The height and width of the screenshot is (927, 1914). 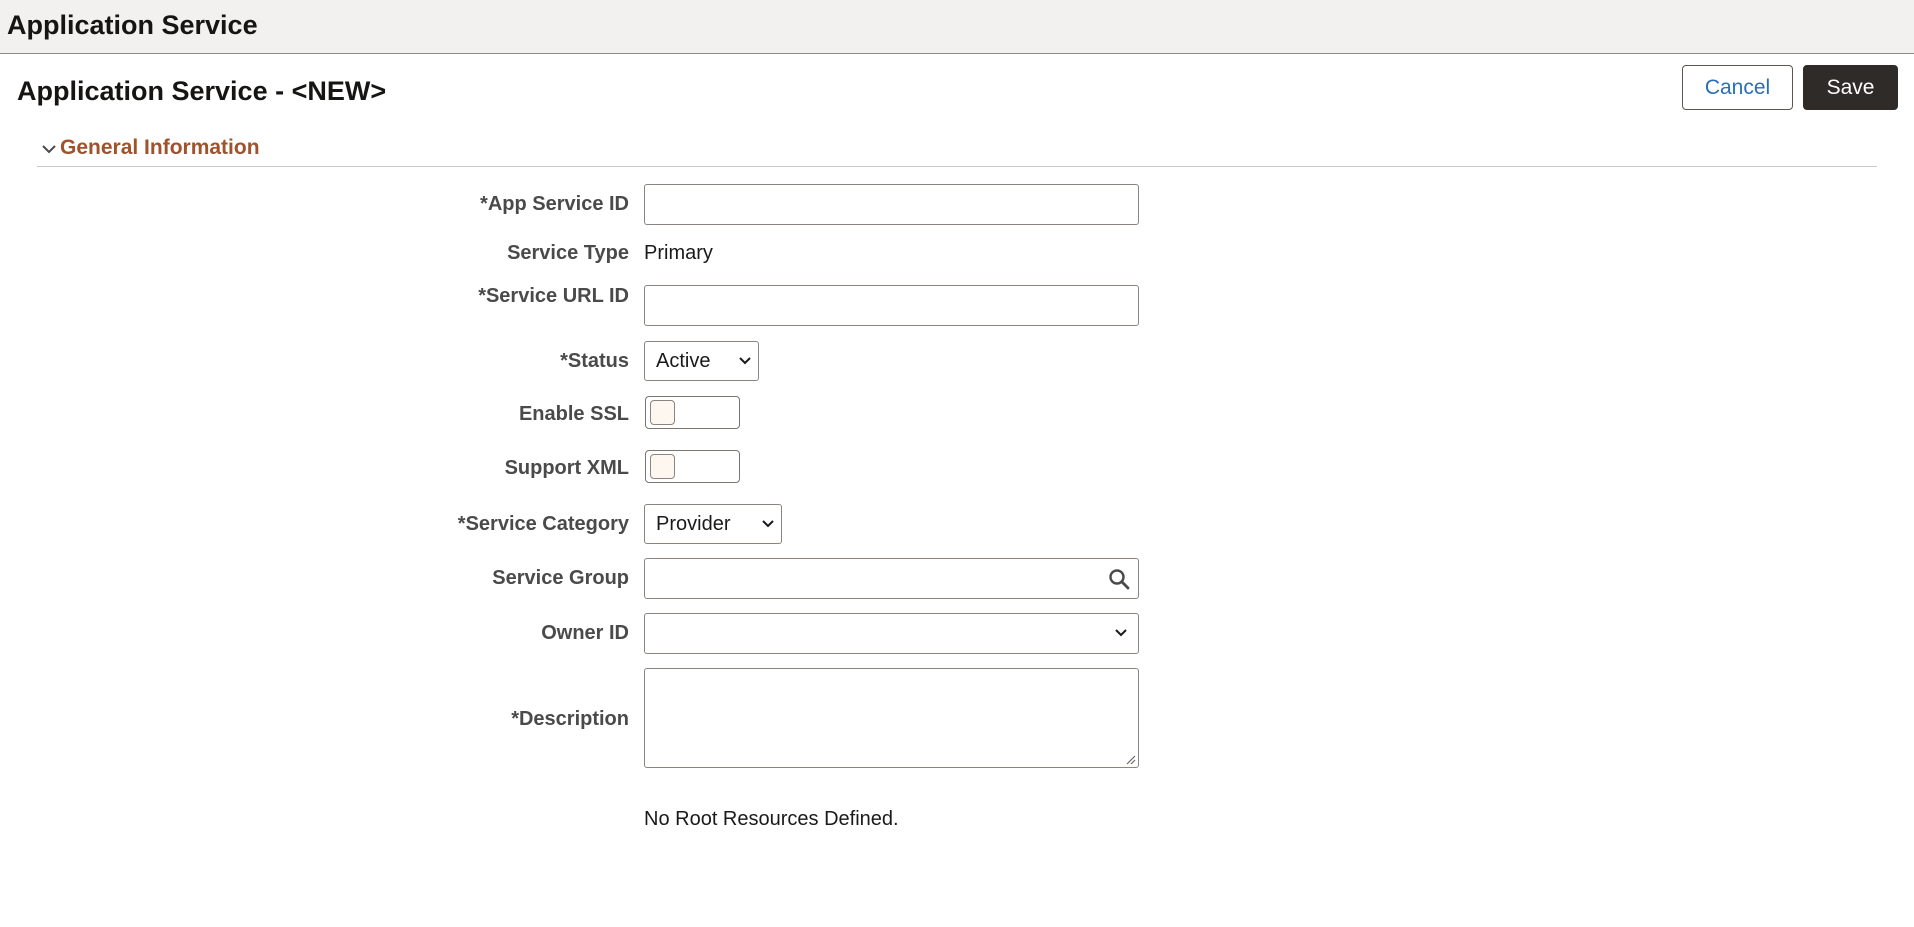 I want to click on banner-title: Application Service, so click(x=132, y=25).